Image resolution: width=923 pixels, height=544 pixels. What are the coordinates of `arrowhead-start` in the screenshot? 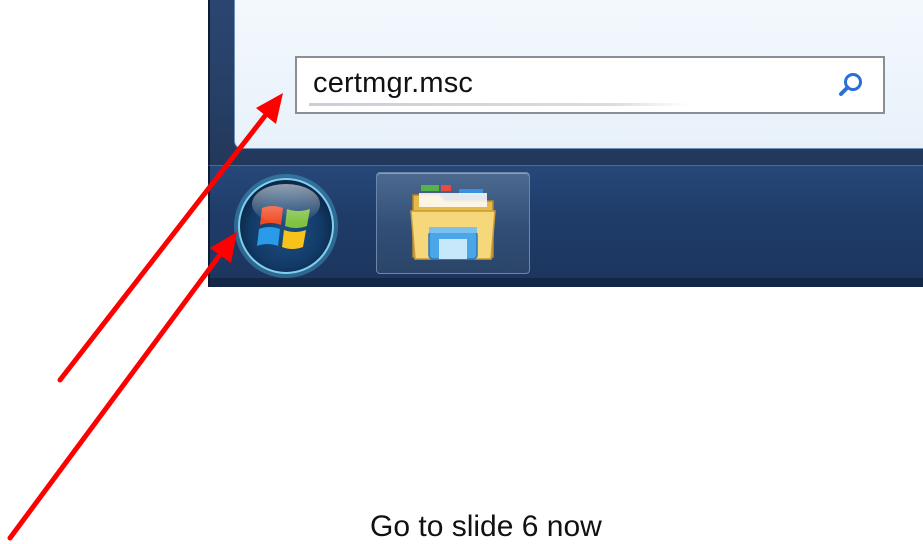 It's located at (223, 247).